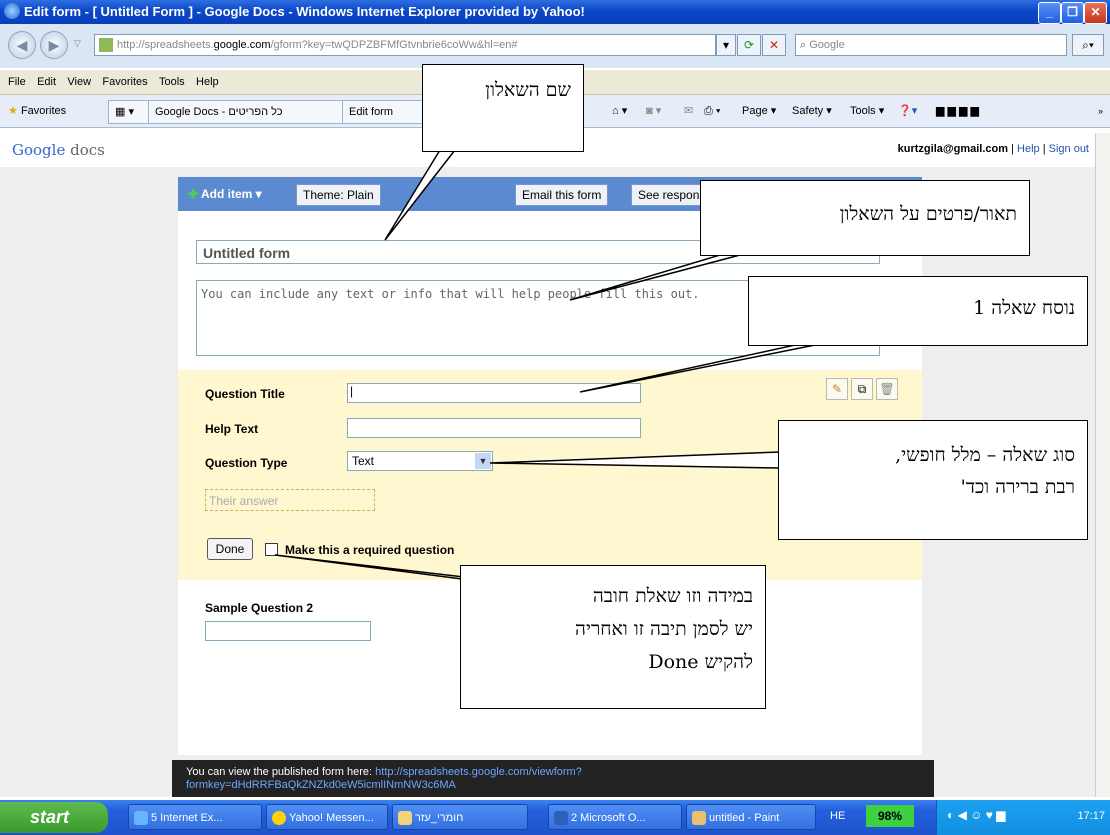 This screenshot has height=835, width=1110. What do you see at coordinates (655, 277) in the screenshot?
I see `pointer-description` at bounding box center [655, 277].